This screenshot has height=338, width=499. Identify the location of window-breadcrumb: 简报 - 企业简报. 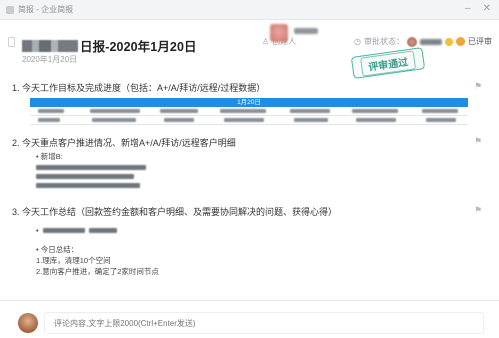
(46, 9).